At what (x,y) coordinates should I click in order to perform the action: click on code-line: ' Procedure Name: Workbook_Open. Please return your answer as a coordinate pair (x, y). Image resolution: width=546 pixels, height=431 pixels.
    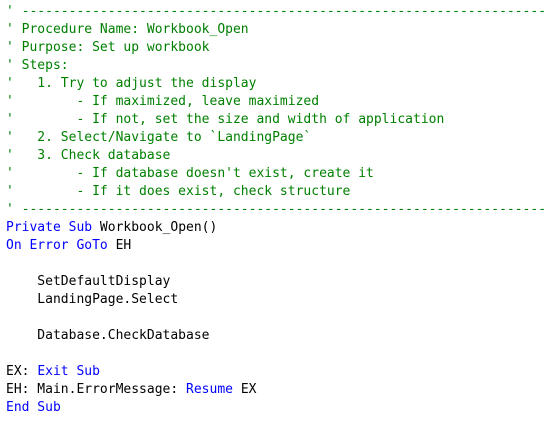
    Looking at the image, I should click on (276, 30).